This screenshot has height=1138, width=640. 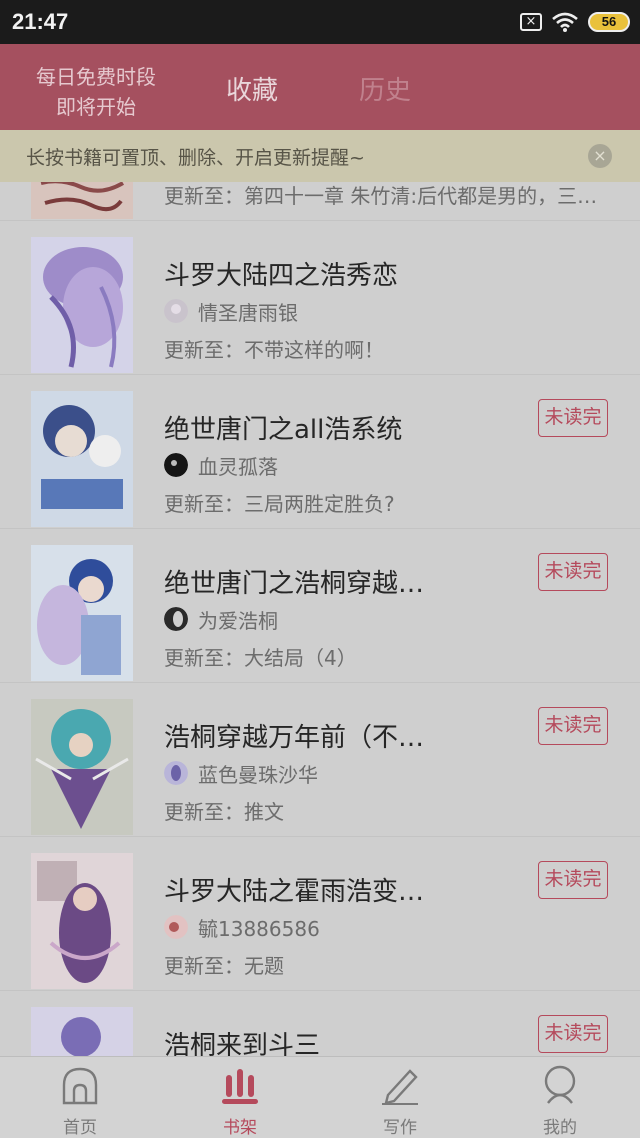 What do you see at coordinates (96, 92) in the screenshot?
I see `free-period-banner: 每日免费时段 即将开始` at bounding box center [96, 92].